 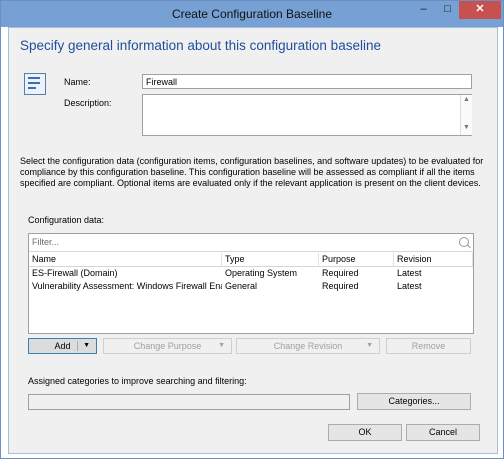 I want to click on row-type: Operating System, so click(x=261, y=273).